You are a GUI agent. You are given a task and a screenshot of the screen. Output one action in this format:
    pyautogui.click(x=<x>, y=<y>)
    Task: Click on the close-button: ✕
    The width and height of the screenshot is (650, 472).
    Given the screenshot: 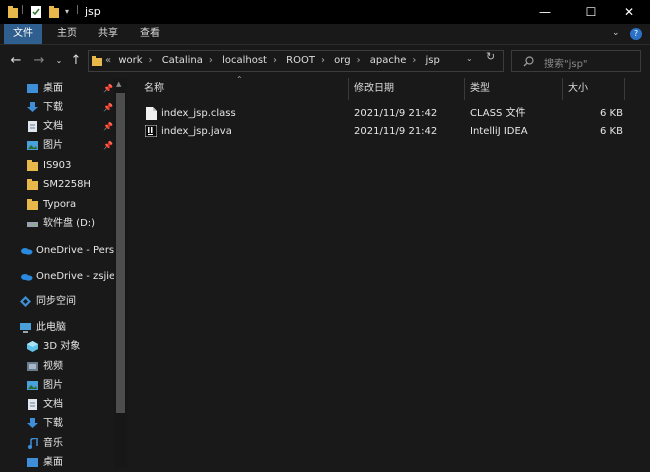 What is the action you would take?
    pyautogui.click(x=629, y=12)
    